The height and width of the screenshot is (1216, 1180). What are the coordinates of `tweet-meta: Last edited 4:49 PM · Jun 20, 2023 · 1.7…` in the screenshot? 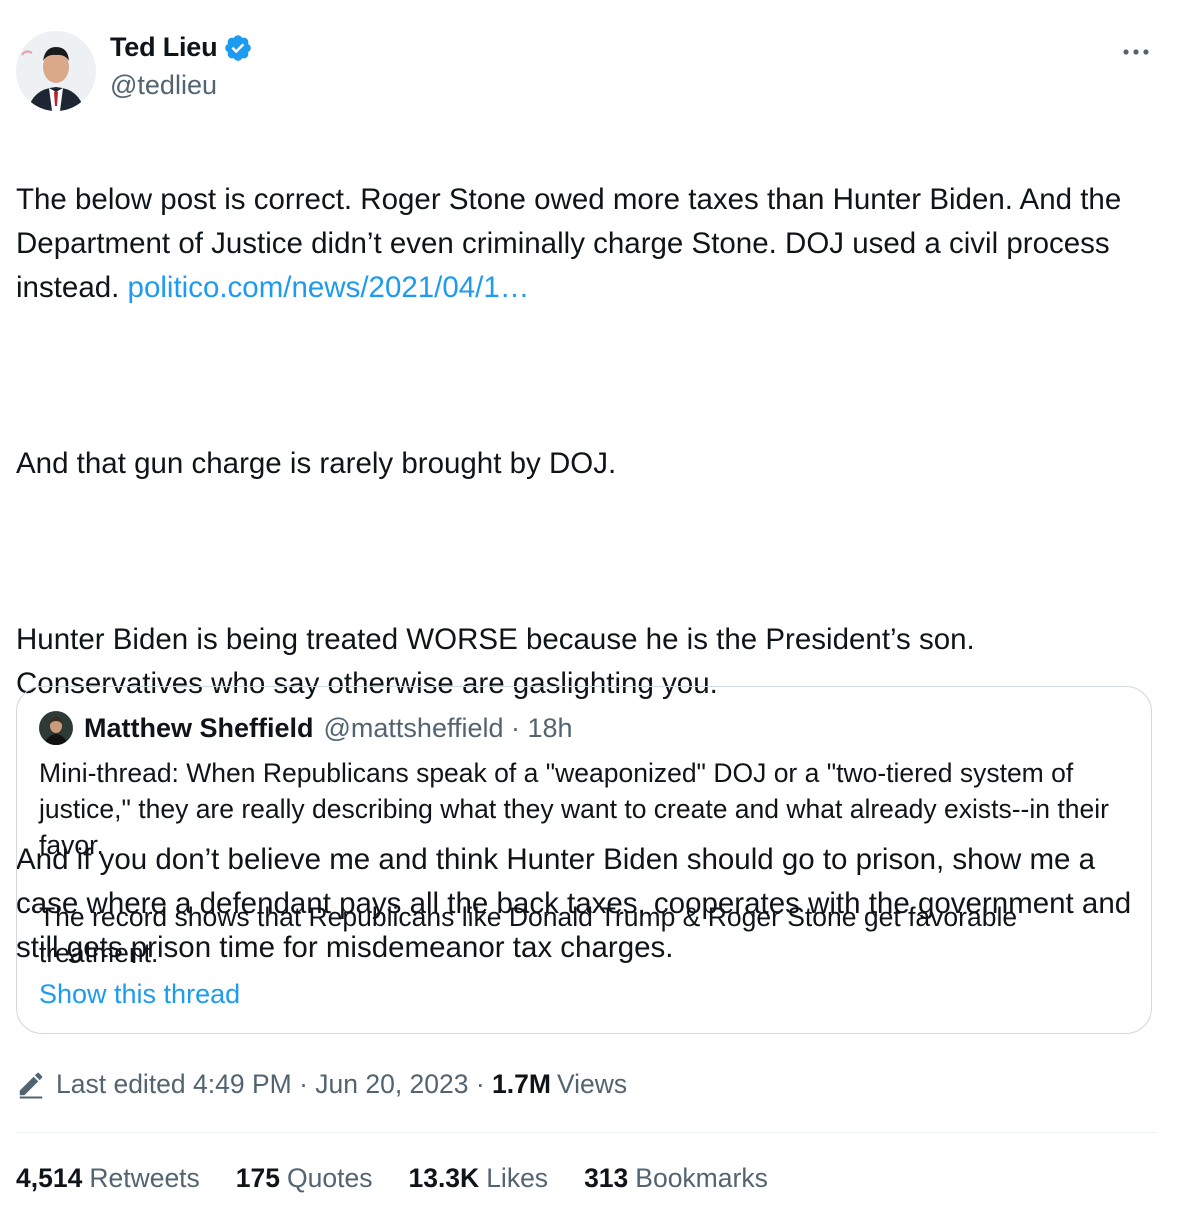 It's located at (321, 1084).